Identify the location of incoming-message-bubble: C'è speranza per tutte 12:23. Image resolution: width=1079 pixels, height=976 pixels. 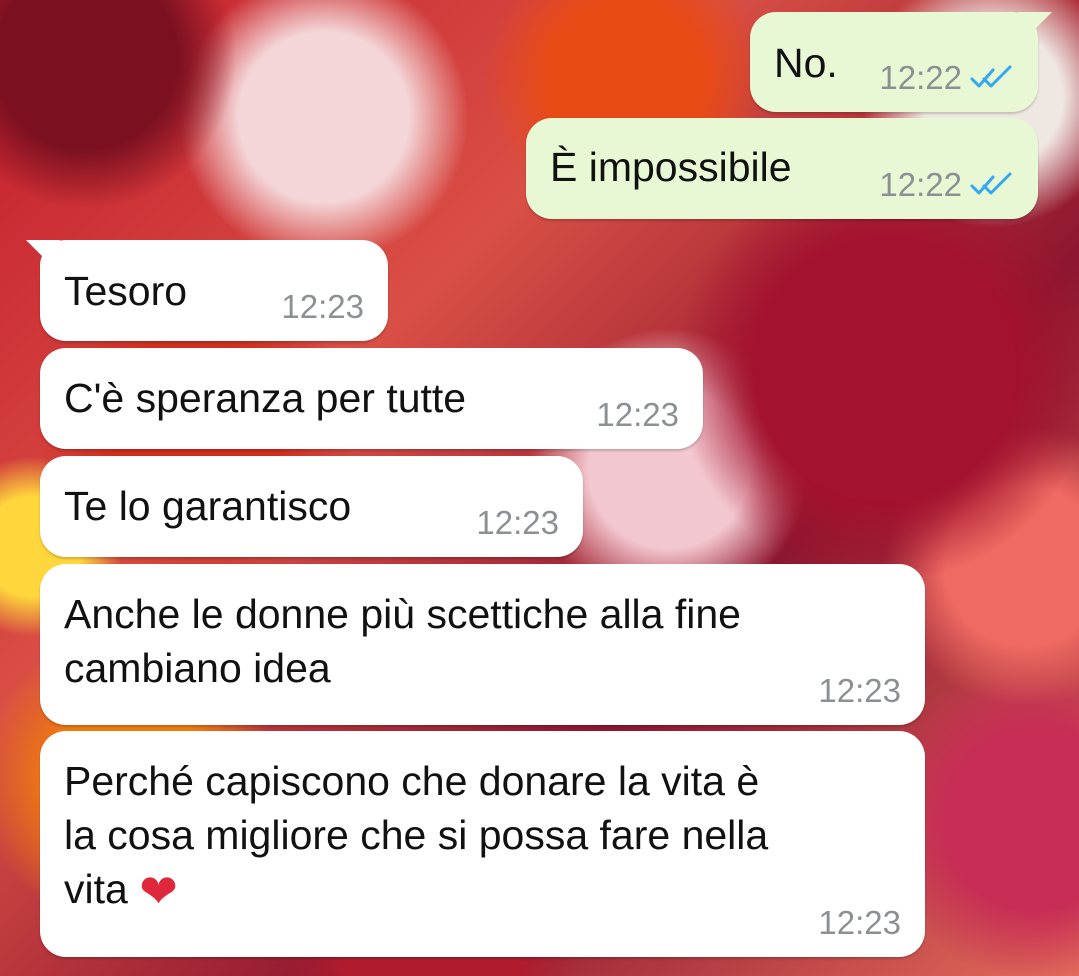
(371, 398).